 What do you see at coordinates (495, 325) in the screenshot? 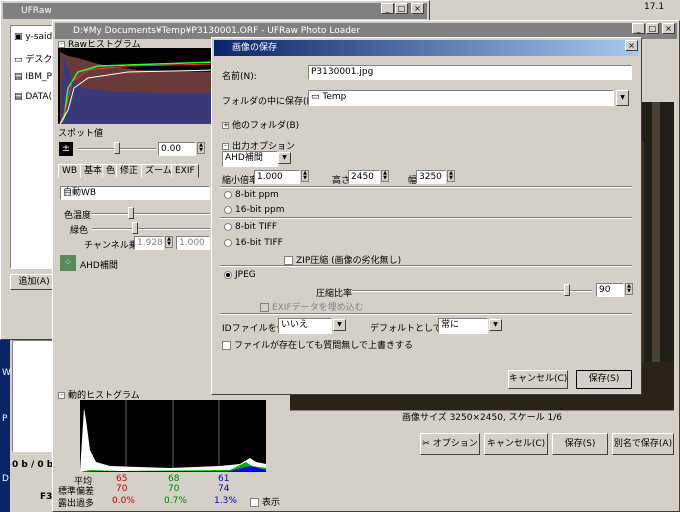
I see `default-save-dropdown-button: ▼` at bounding box center [495, 325].